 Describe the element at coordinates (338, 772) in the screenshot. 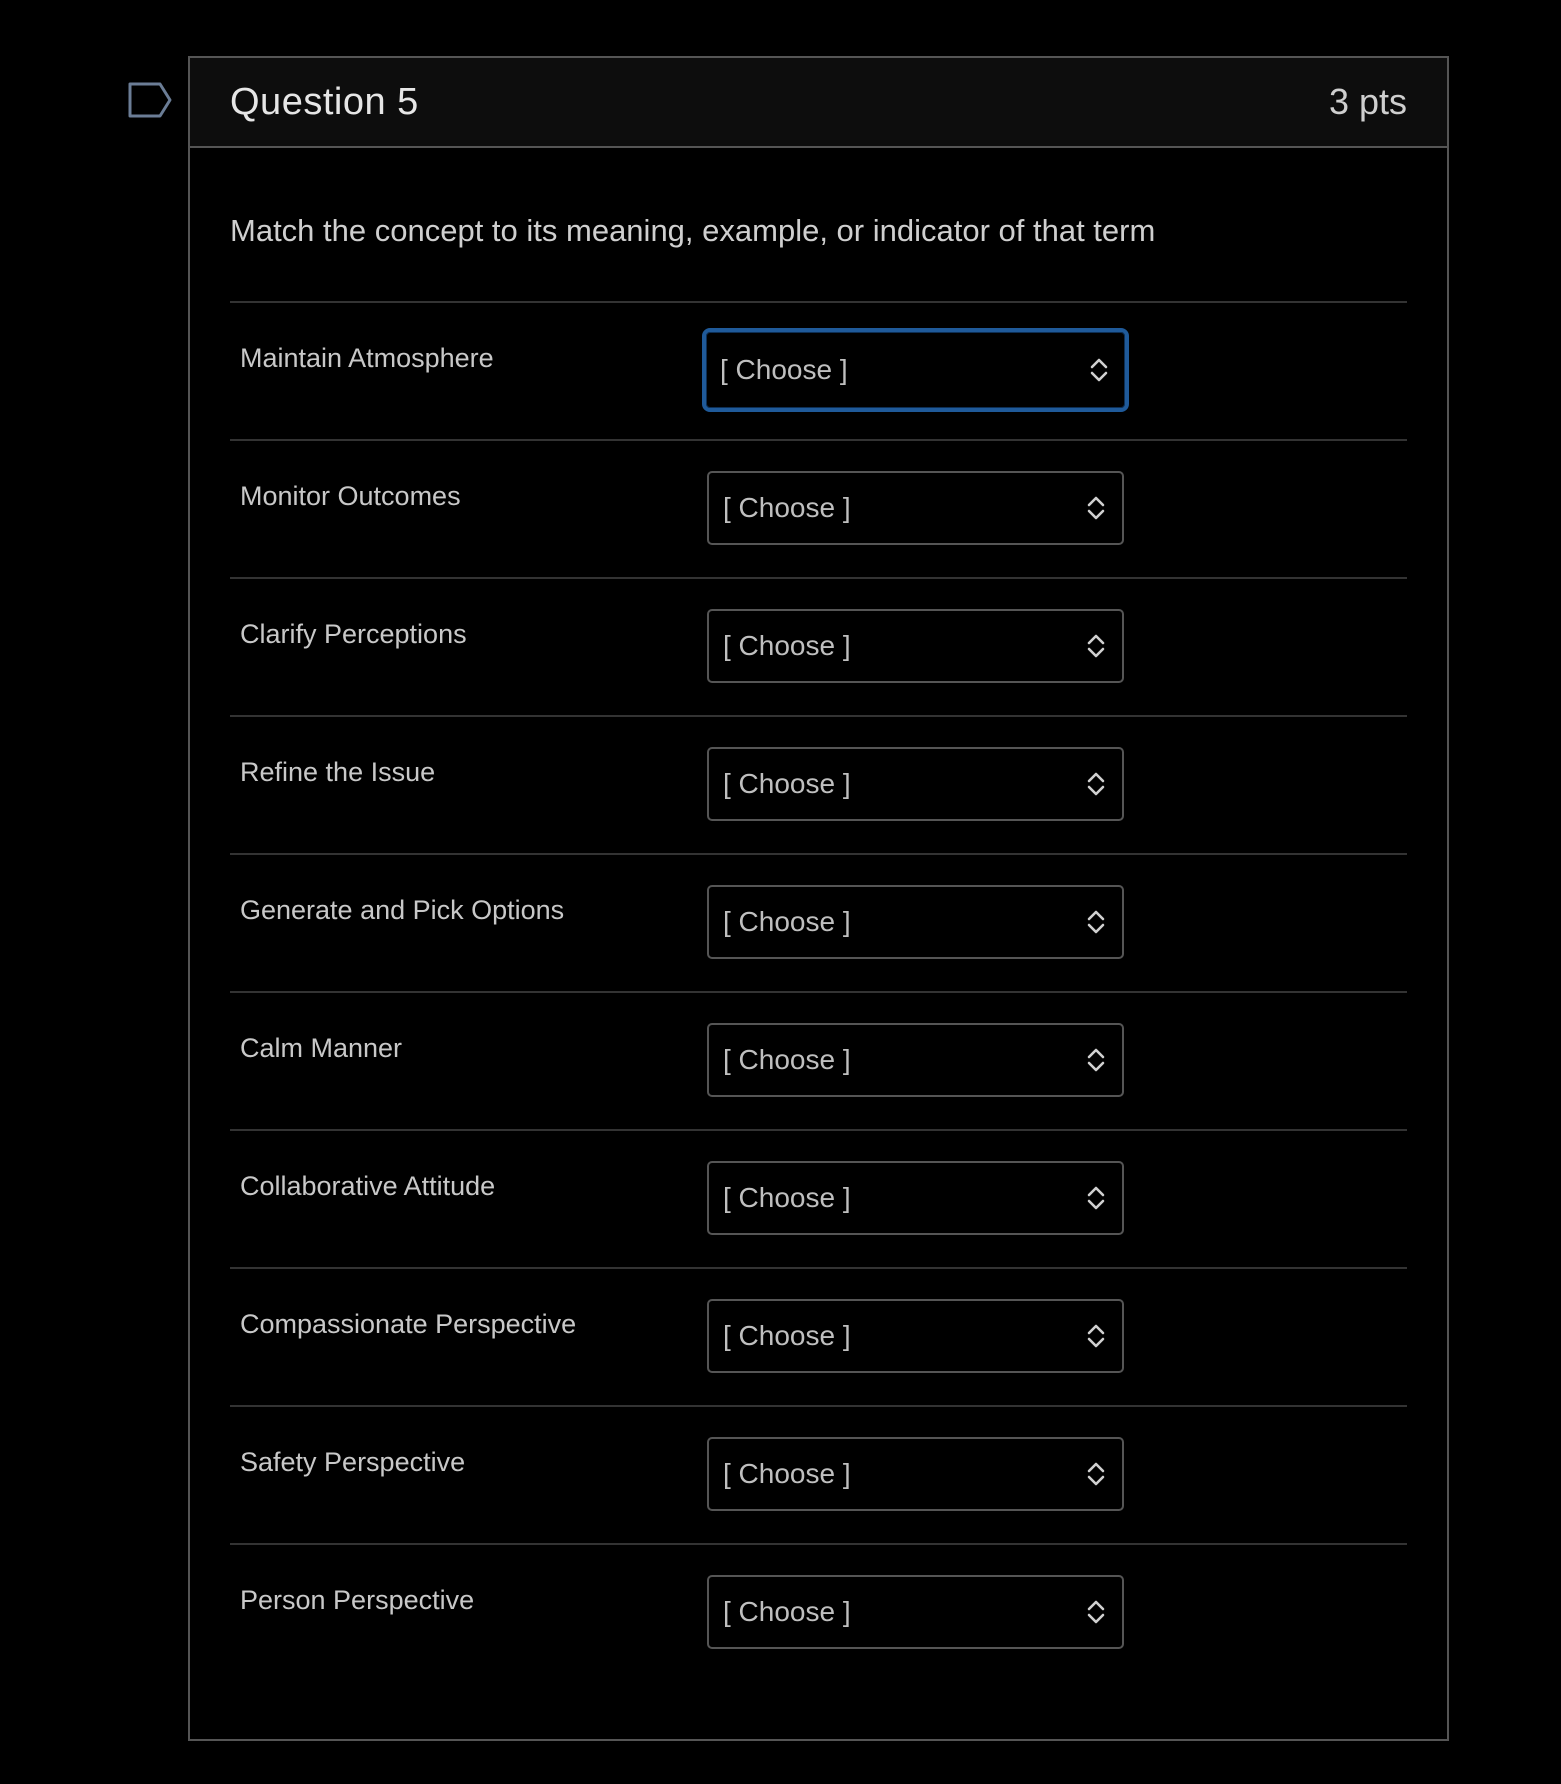

I see `match-term-label: Refine the Issue` at that location.